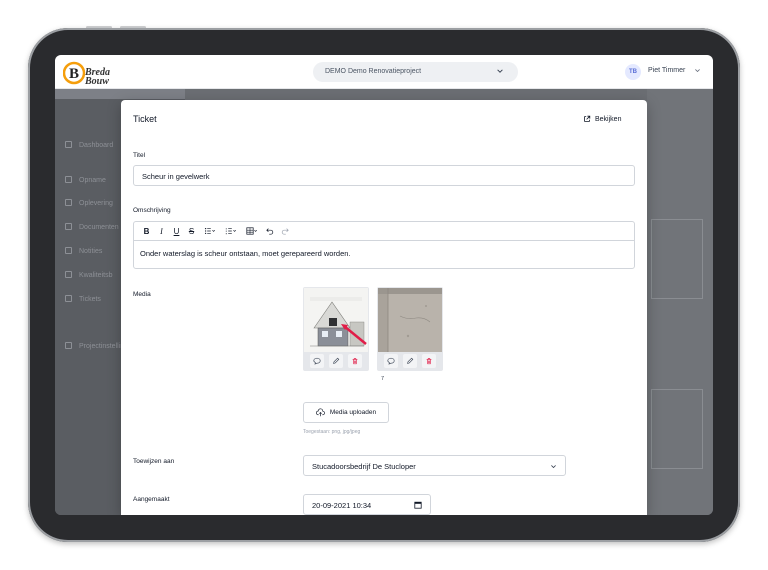 This screenshot has height=570, width=768. I want to click on brand-logo: B Breda Bouw, so click(89, 74).